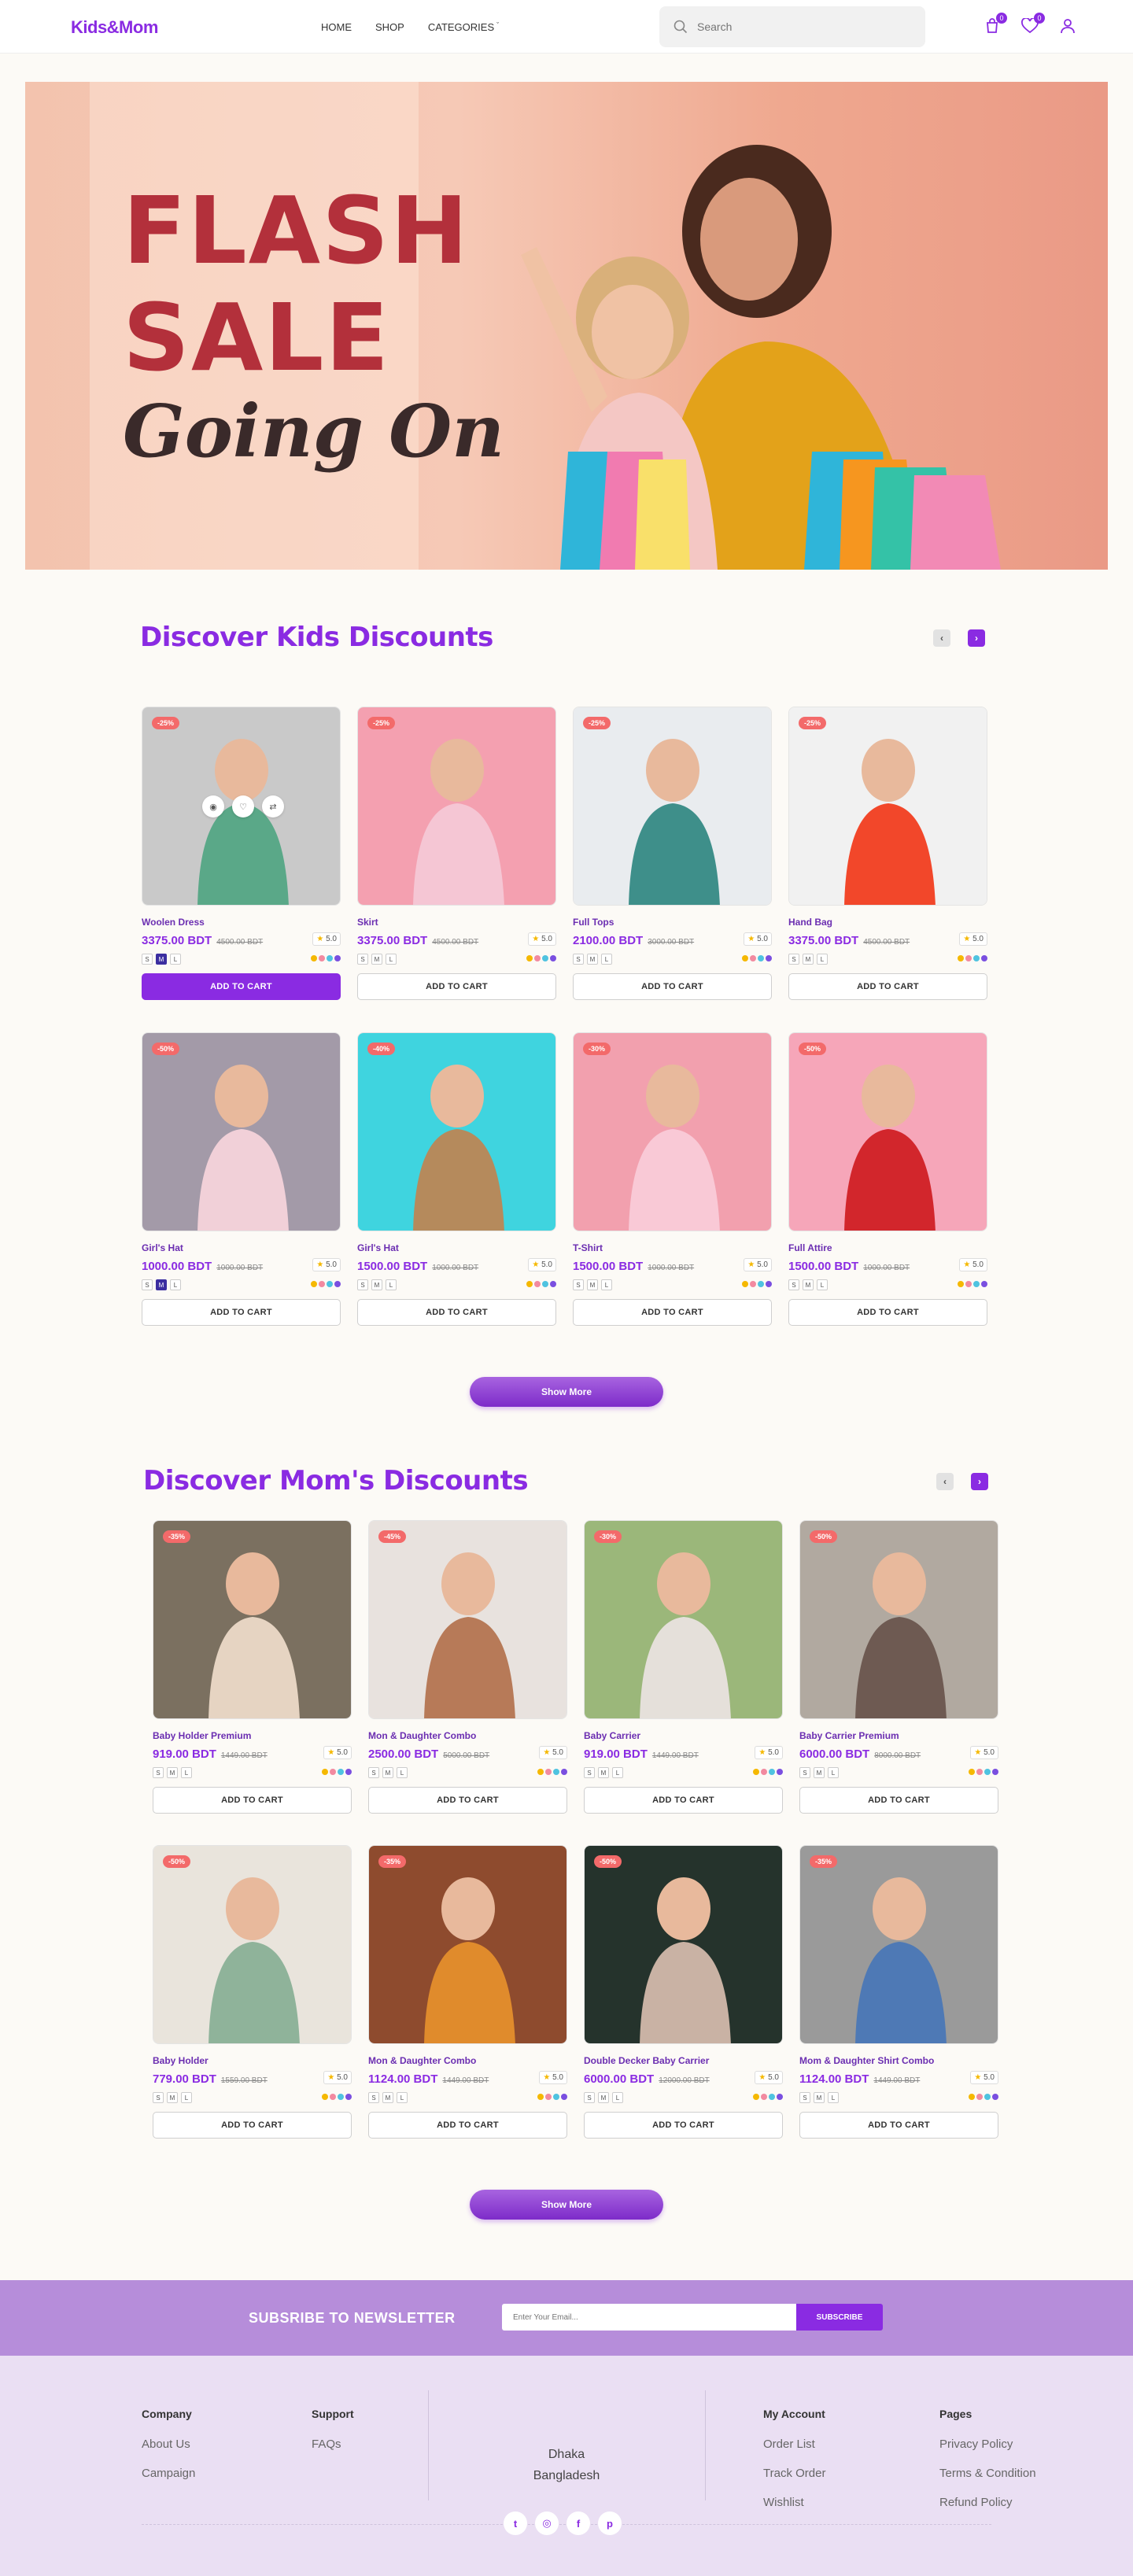  I want to click on add-wishlist-button: ♡, so click(243, 806).